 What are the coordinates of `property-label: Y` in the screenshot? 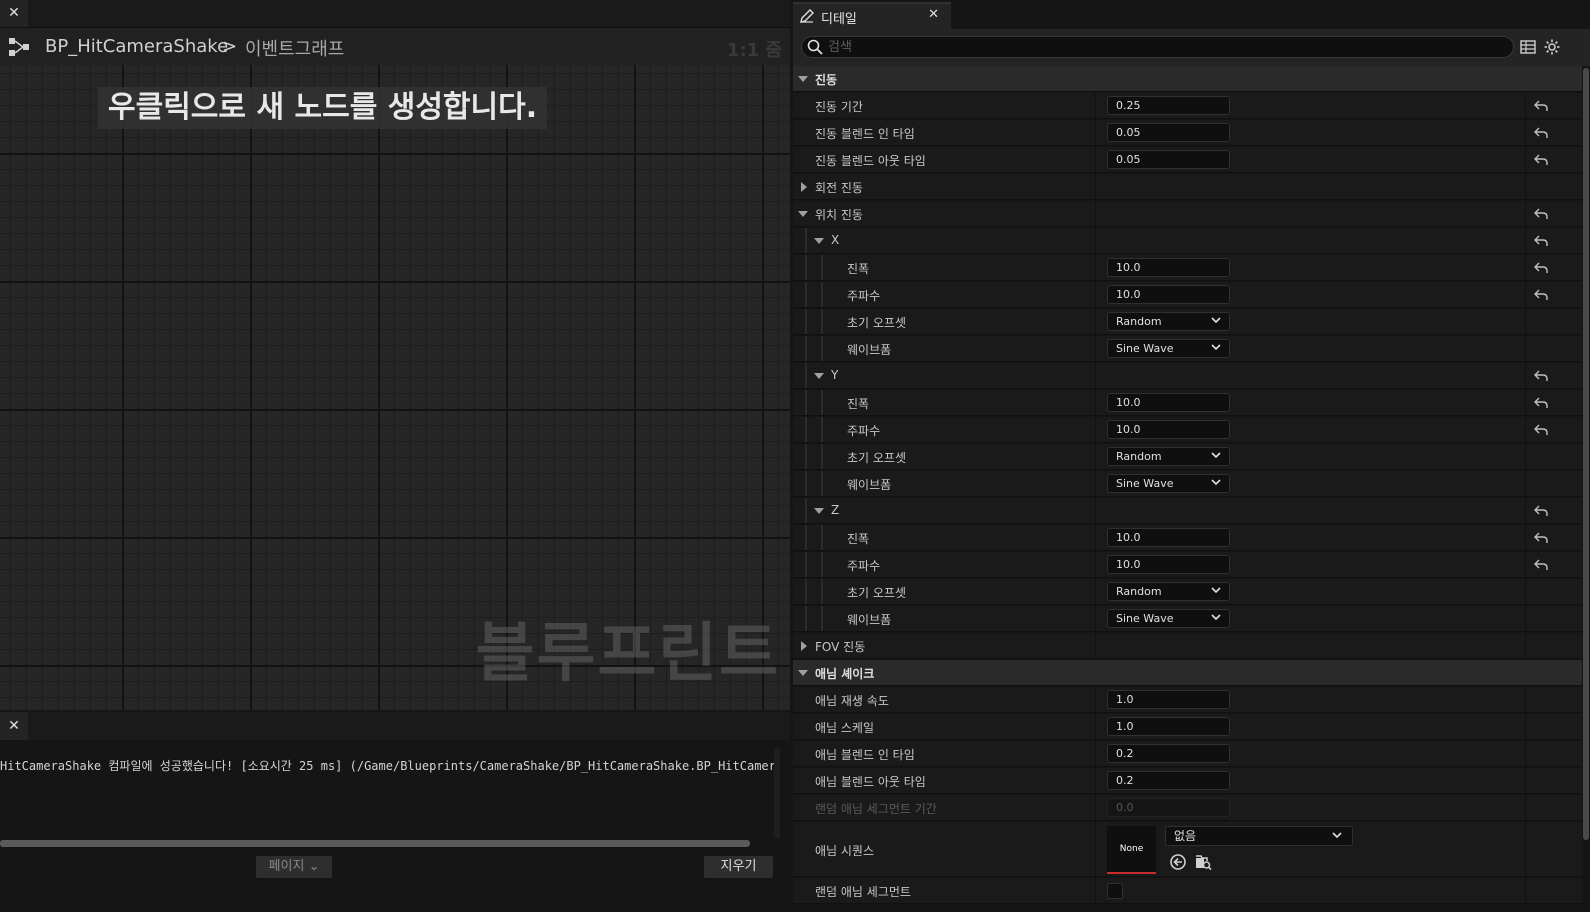 It's located at (835, 375).